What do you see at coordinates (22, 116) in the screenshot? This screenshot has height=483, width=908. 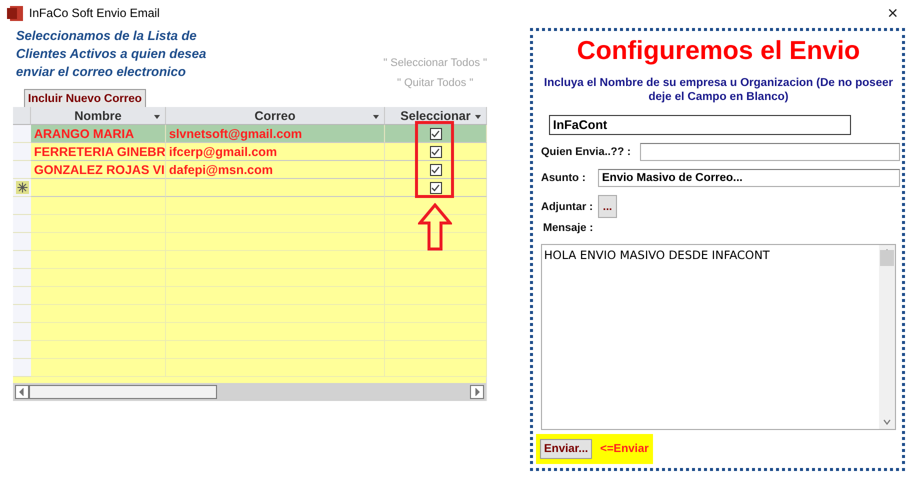 I see `select-all-corner` at bounding box center [22, 116].